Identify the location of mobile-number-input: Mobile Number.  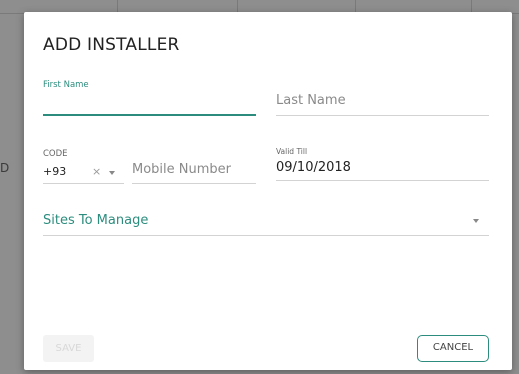
(181, 169).